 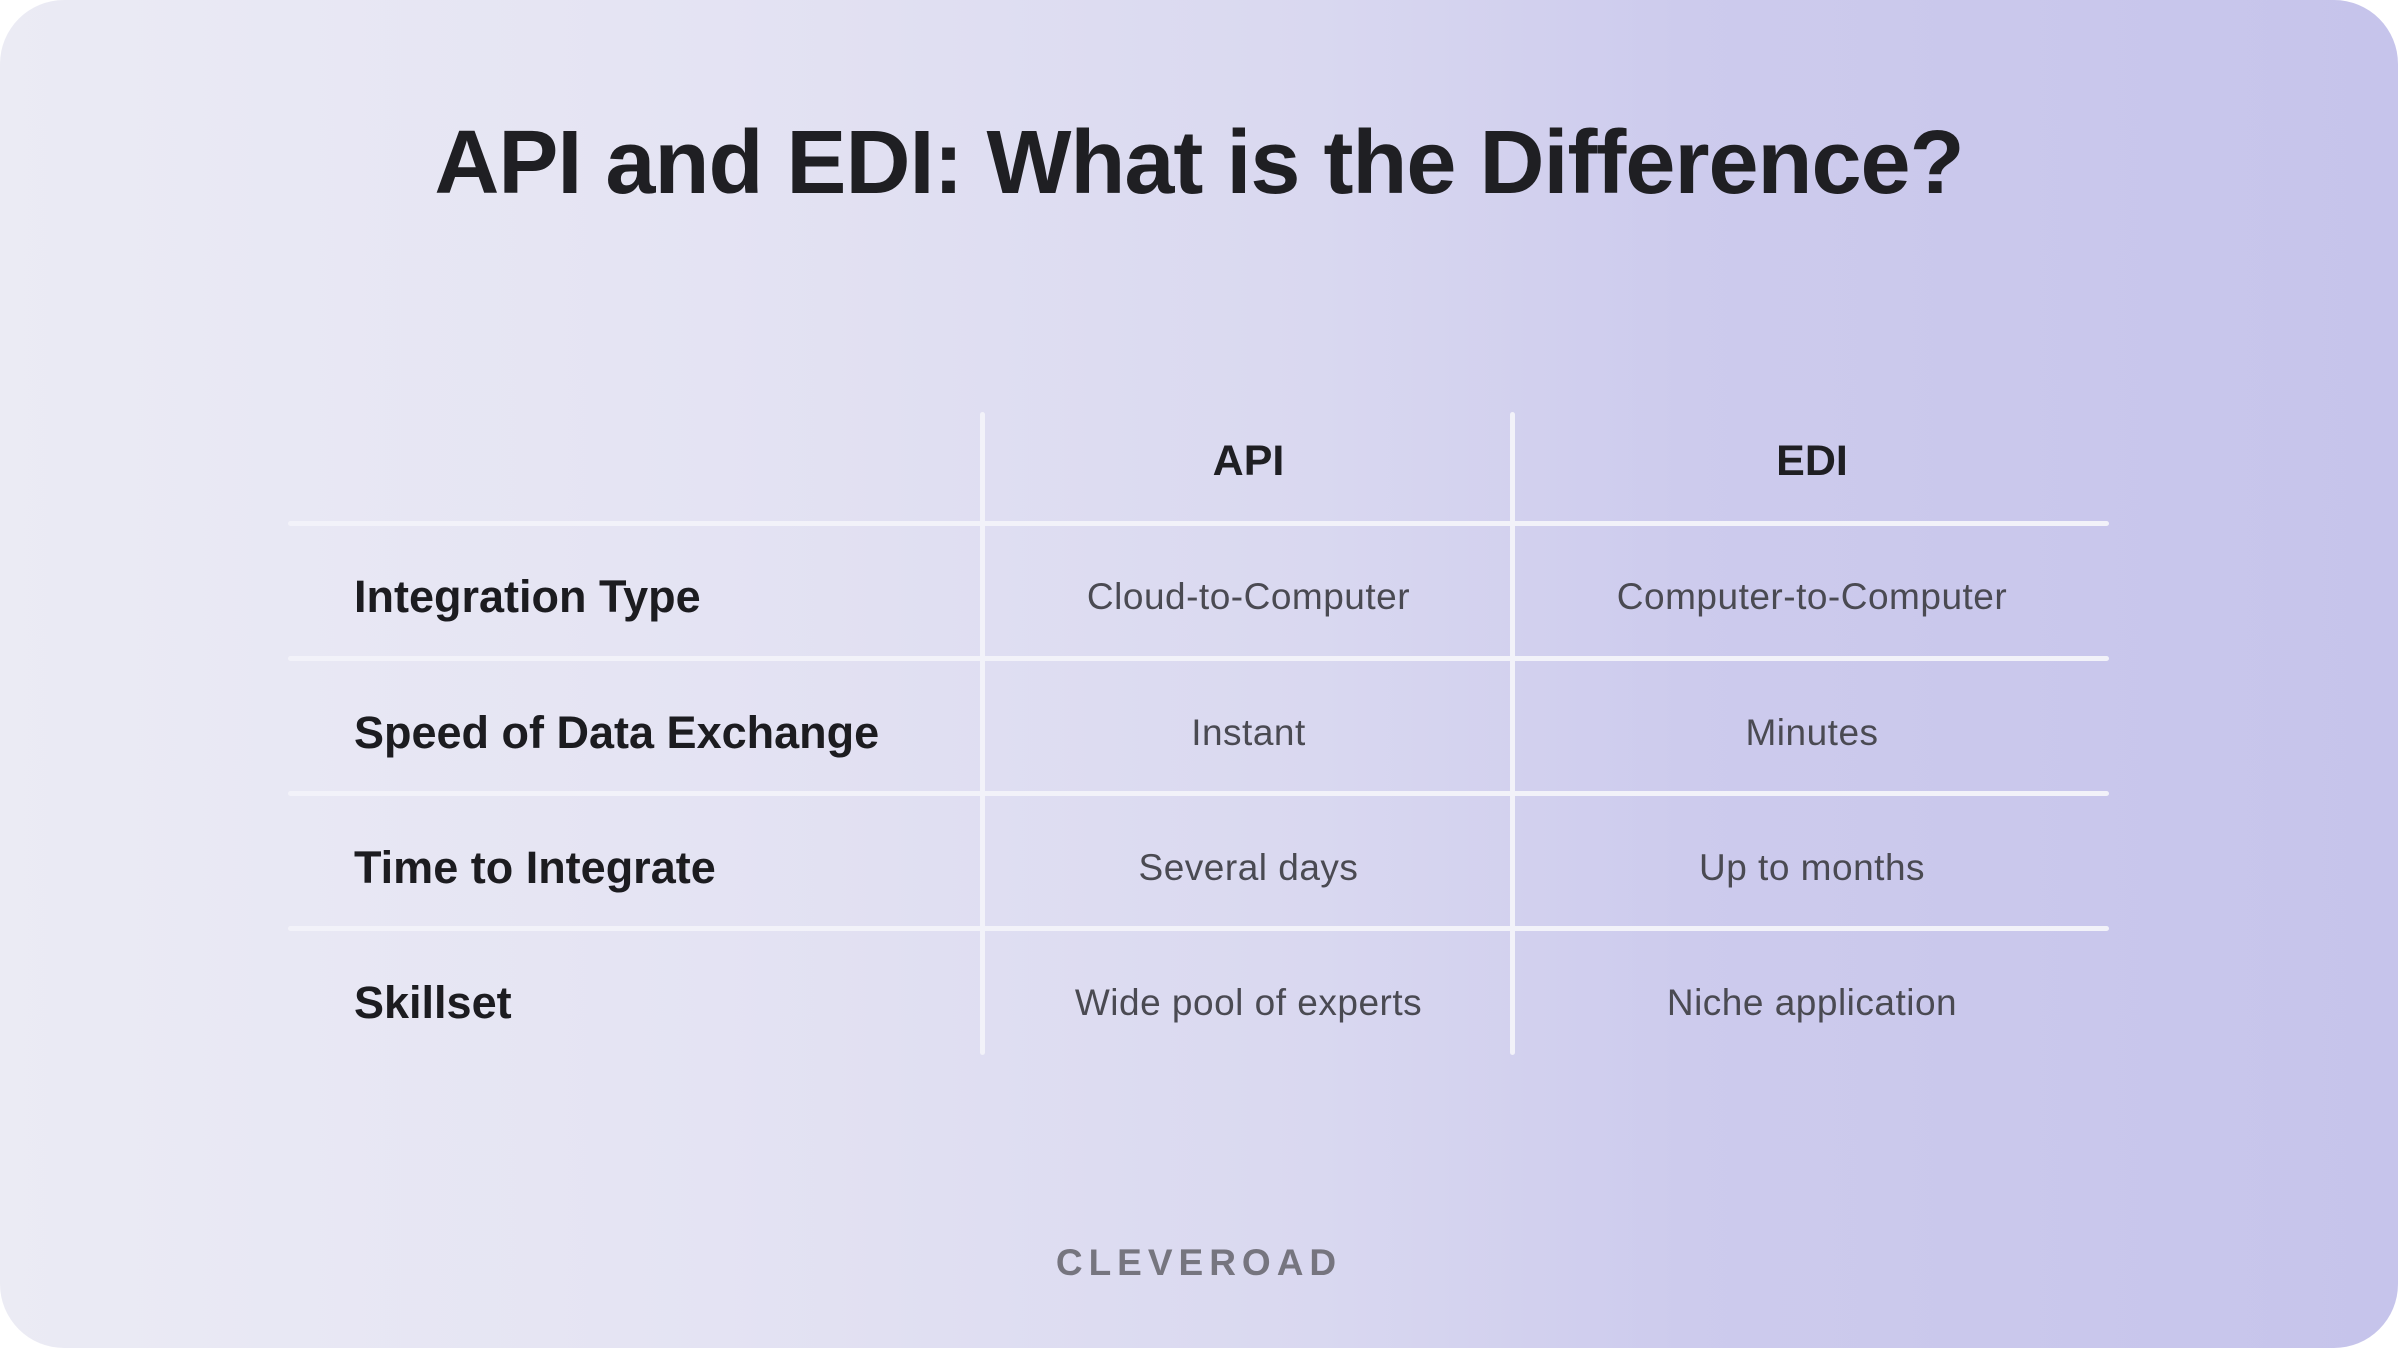 I want to click on page-title: API and EDI: What is the Difference?, so click(x=1199, y=163).